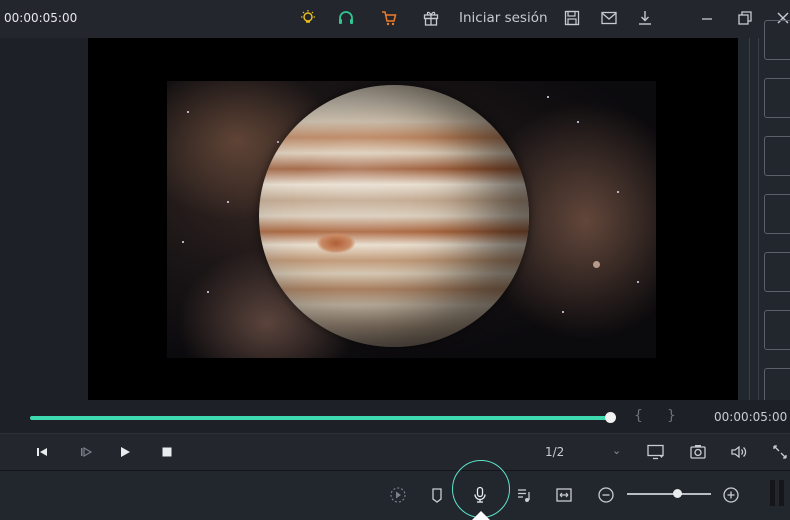 Image resolution: width=790 pixels, height=520 pixels. What do you see at coordinates (481, 515) in the screenshot?
I see `tooltip-pointer` at bounding box center [481, 515].